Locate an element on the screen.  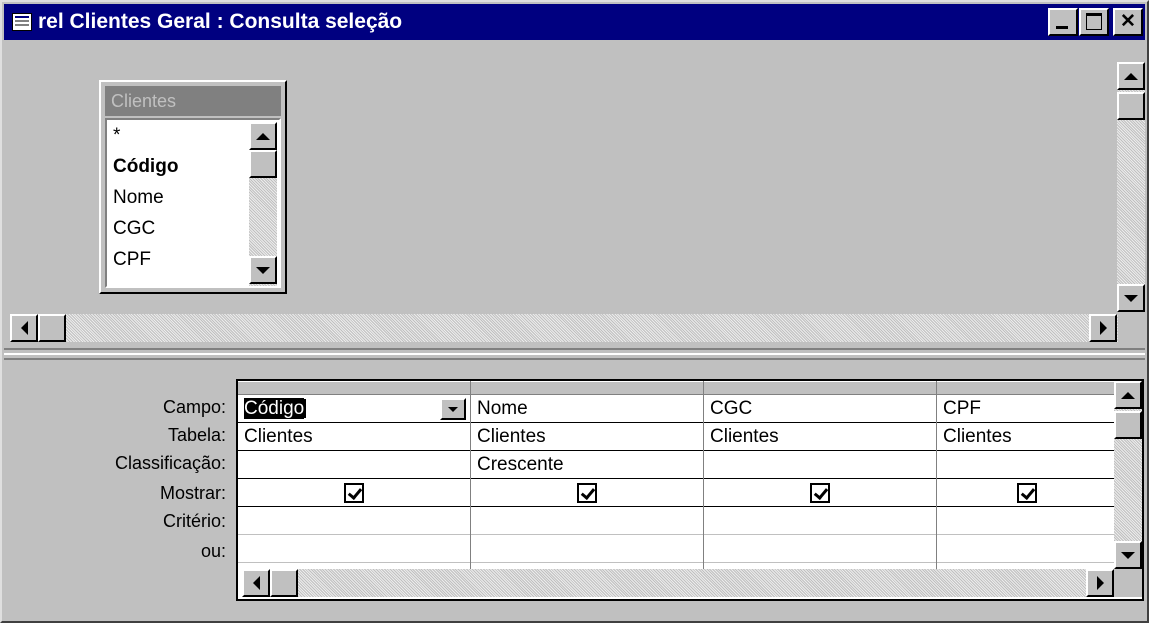
grid-vscroll-thumb is located at coordinates (1128, 425).